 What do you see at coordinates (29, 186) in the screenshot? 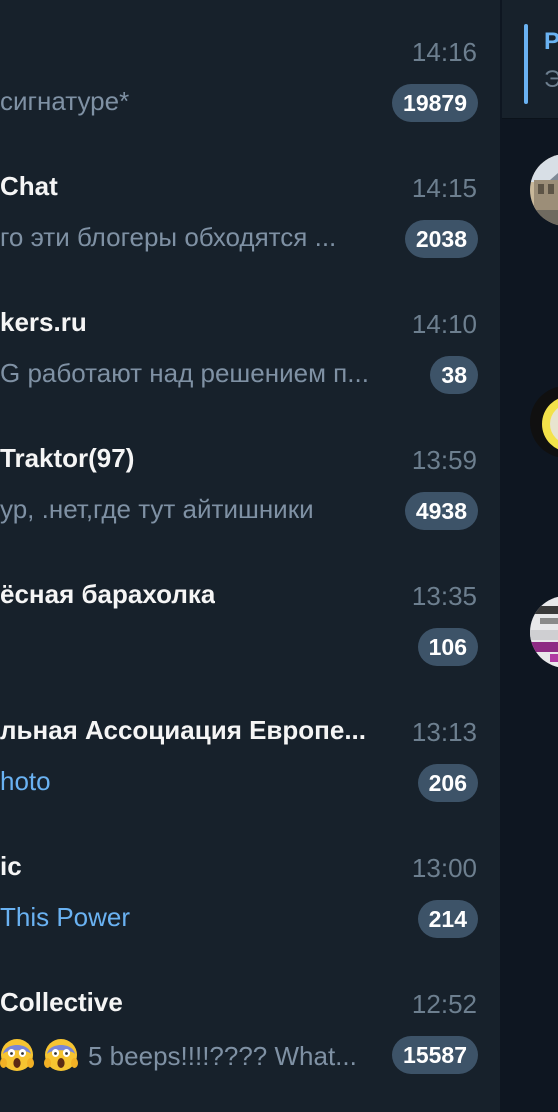
I see `chat-name: Chat` at bounding box center [29, 186].